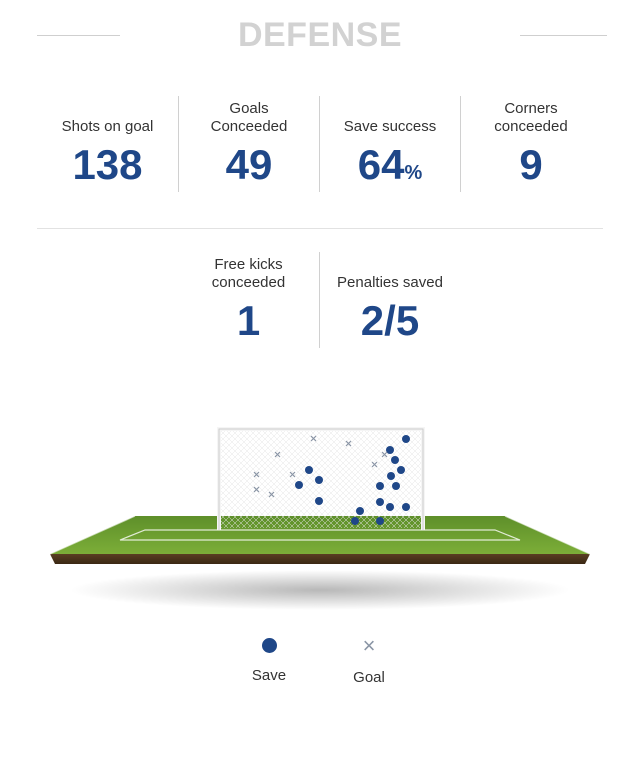  What do you see at coordinates (107, 164) in the screenshot?
I see `stat-value: 138` at bounding box center [107, 164].